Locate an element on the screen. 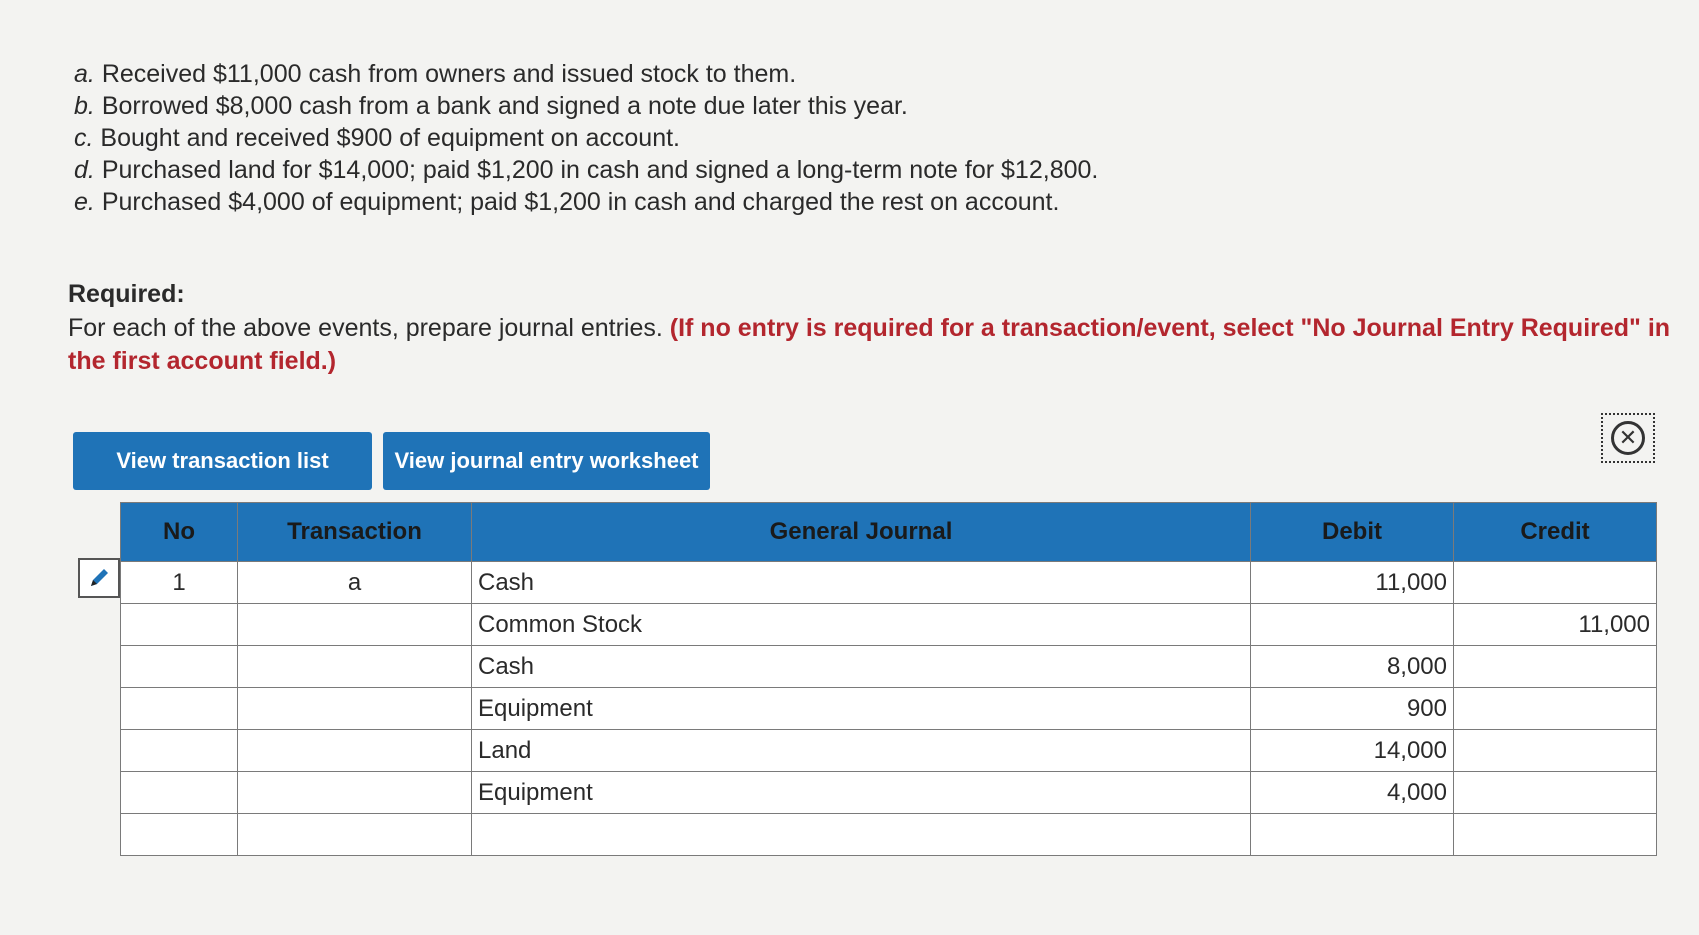 This screenshot has height=935, width=1699. cell-debit: 900 is located at coordinates (1352, 708).